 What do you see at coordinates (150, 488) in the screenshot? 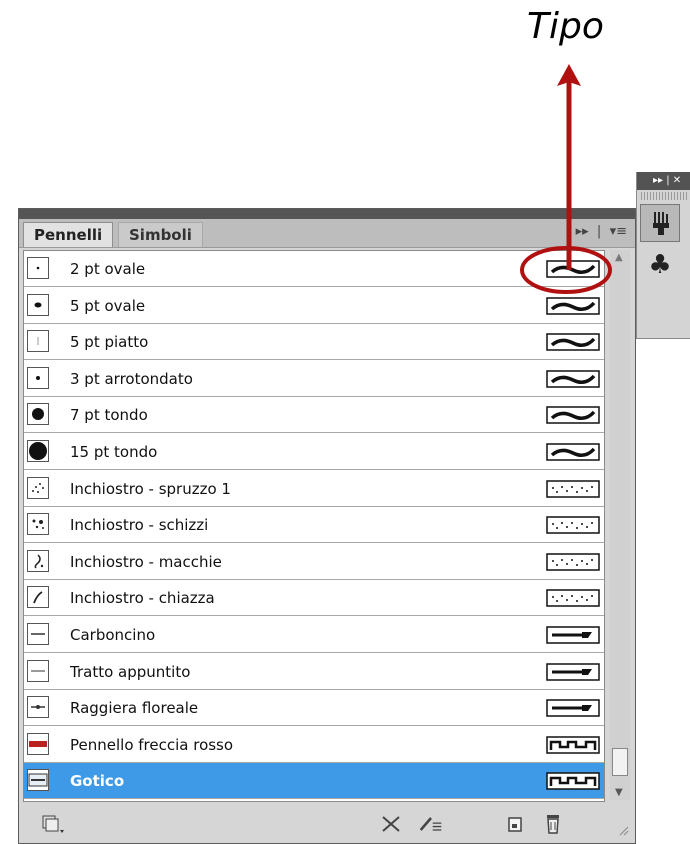
I see `brush-name: Inchiostro - spruzzo 1` at bounding box center [150, 488].